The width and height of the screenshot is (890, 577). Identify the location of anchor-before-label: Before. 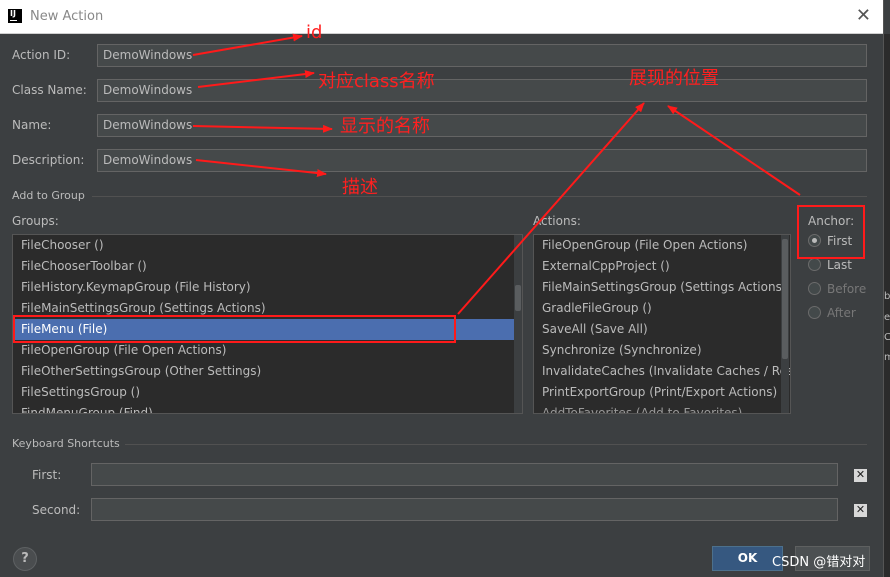
(847, 289).